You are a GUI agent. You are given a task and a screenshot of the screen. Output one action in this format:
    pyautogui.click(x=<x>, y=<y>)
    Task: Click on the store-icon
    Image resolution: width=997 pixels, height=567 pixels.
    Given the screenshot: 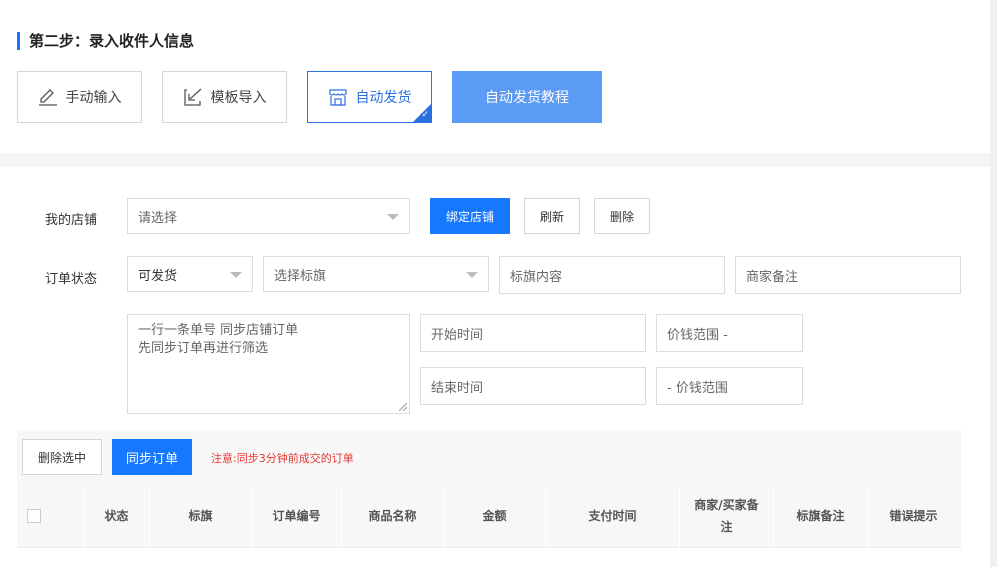 What is the action you would take?
    pyautogui.click(x=337, y=97)
    